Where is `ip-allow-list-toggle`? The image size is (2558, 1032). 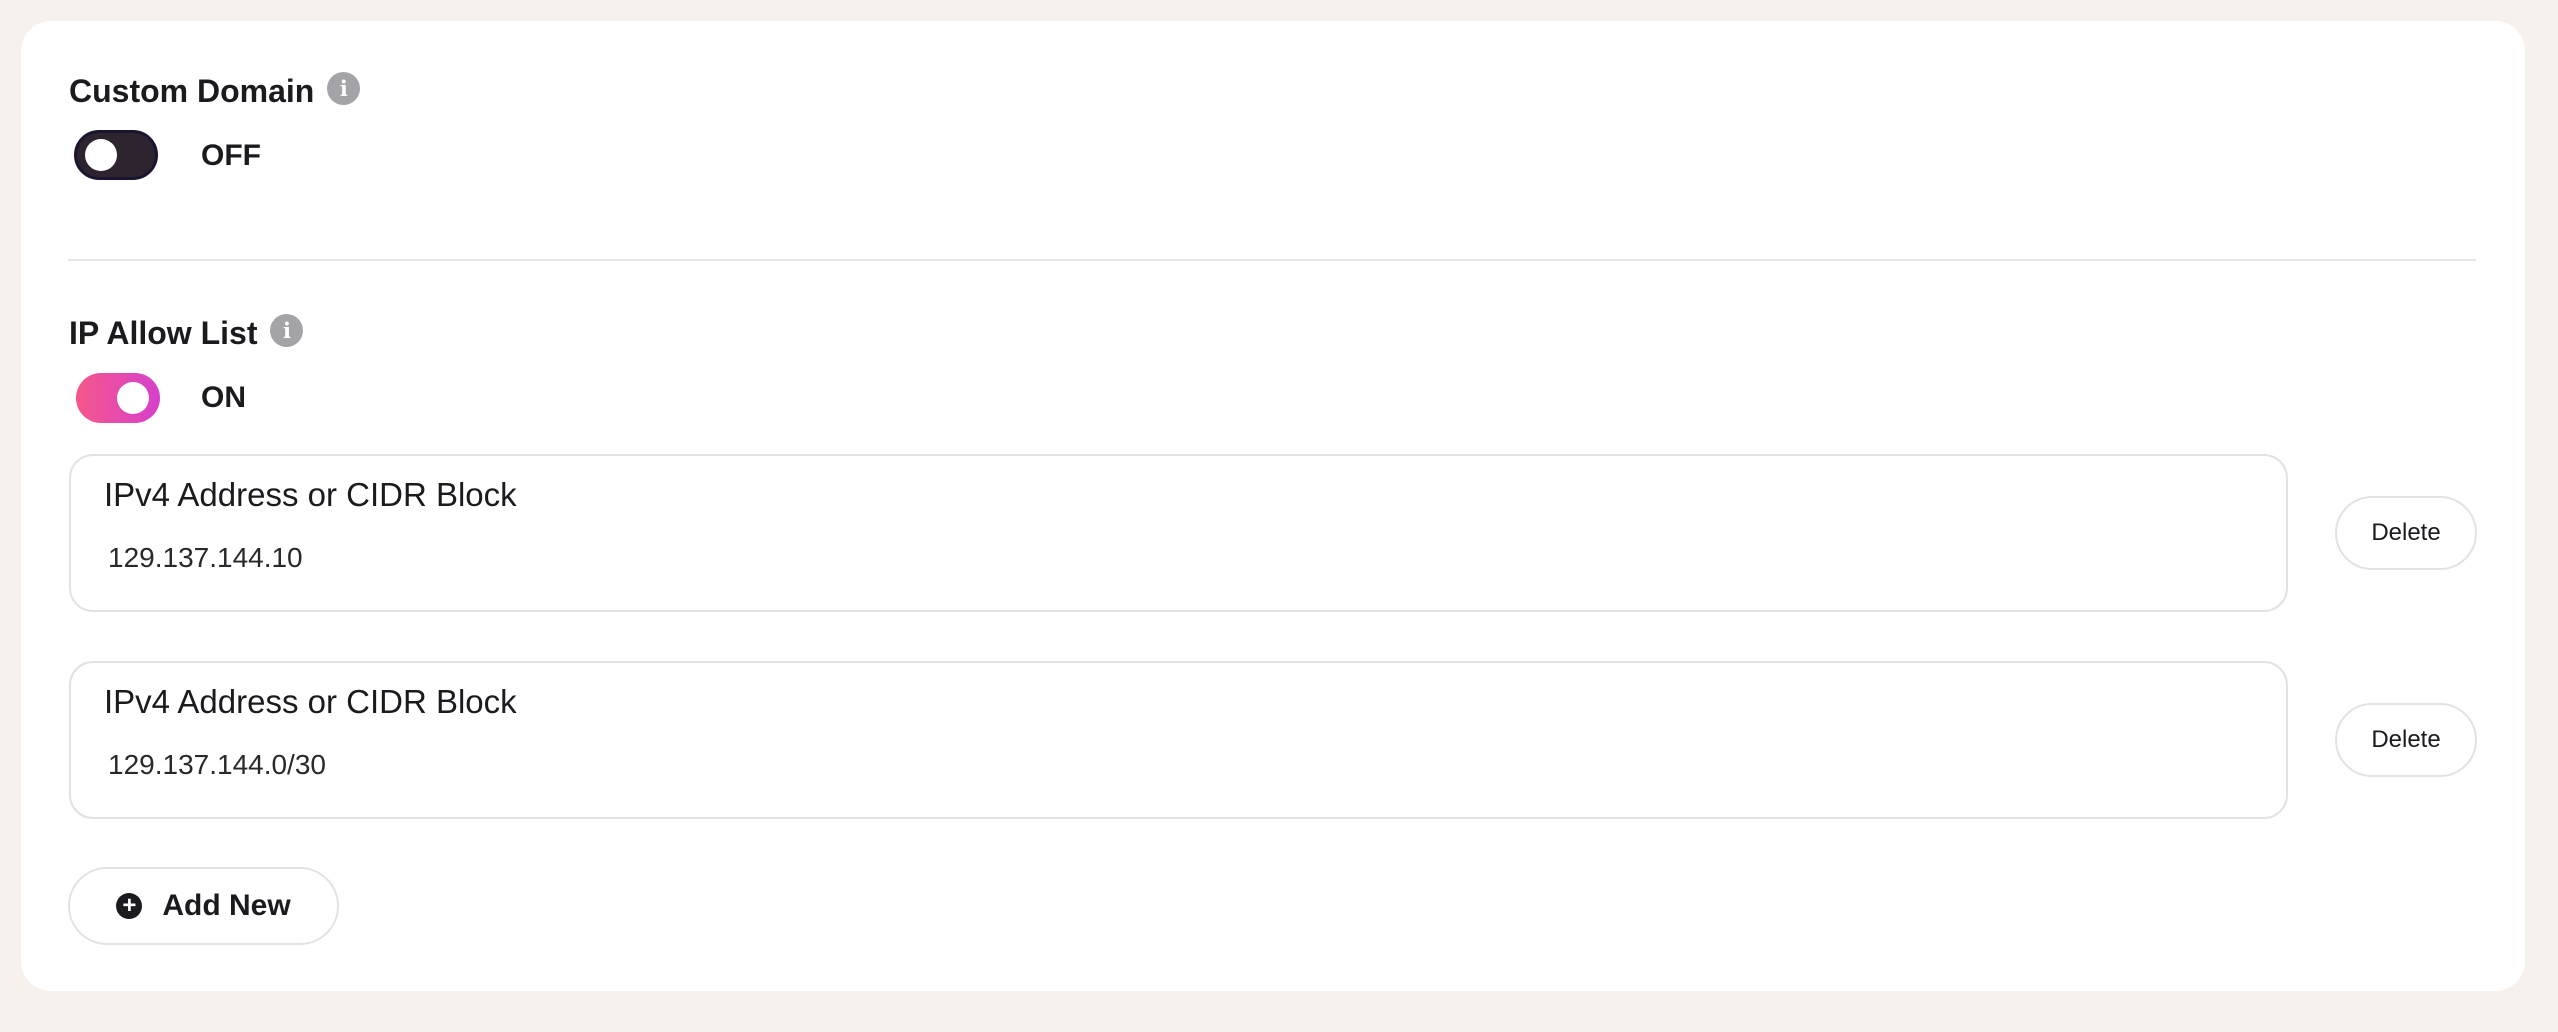 ip-allow-list-toggle is located at coordinates (118, 398).